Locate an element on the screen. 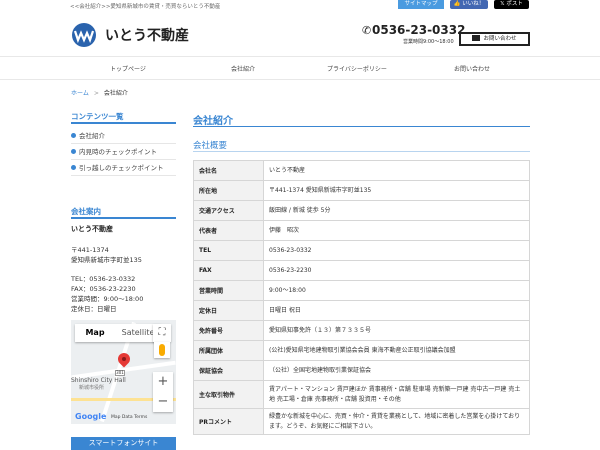 The width and height of the screenshot is (600, 450). table-row: TEL 0536-23-0332 is located at coordinates (361, 250).